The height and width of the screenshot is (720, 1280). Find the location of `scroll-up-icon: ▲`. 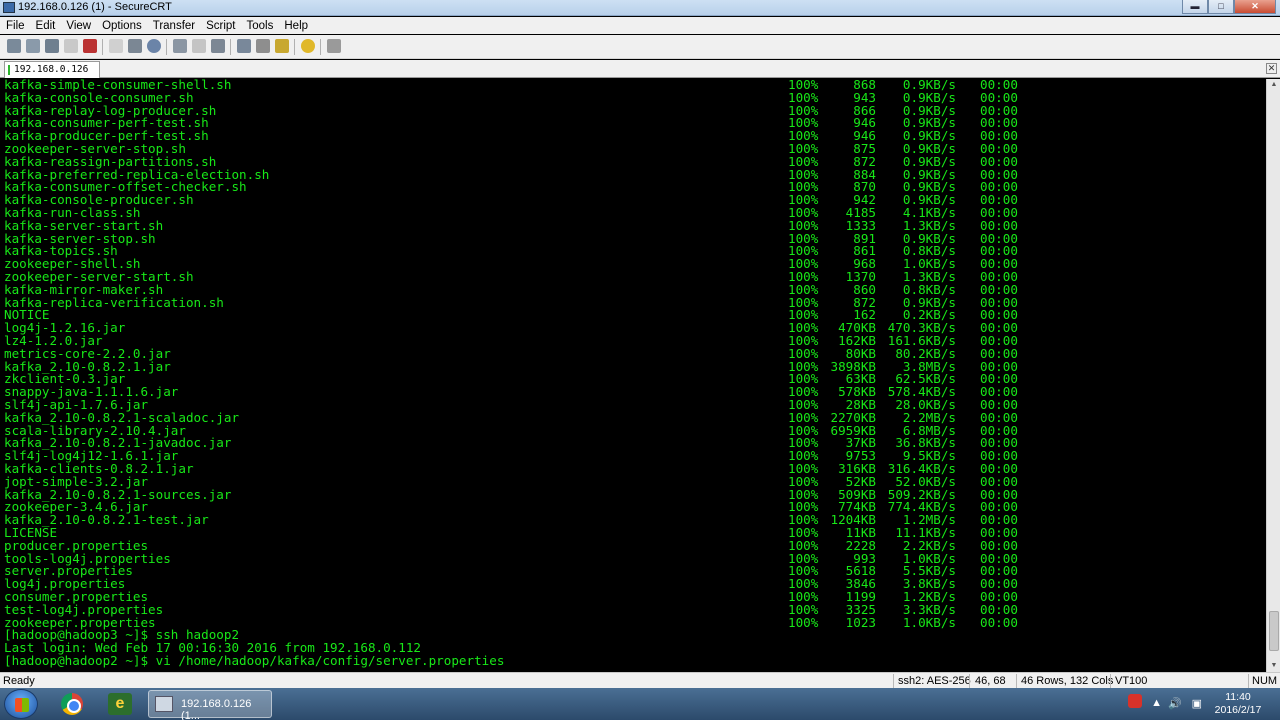

scroll-up-icon: ▲ is located at coordinates (1274, 85).